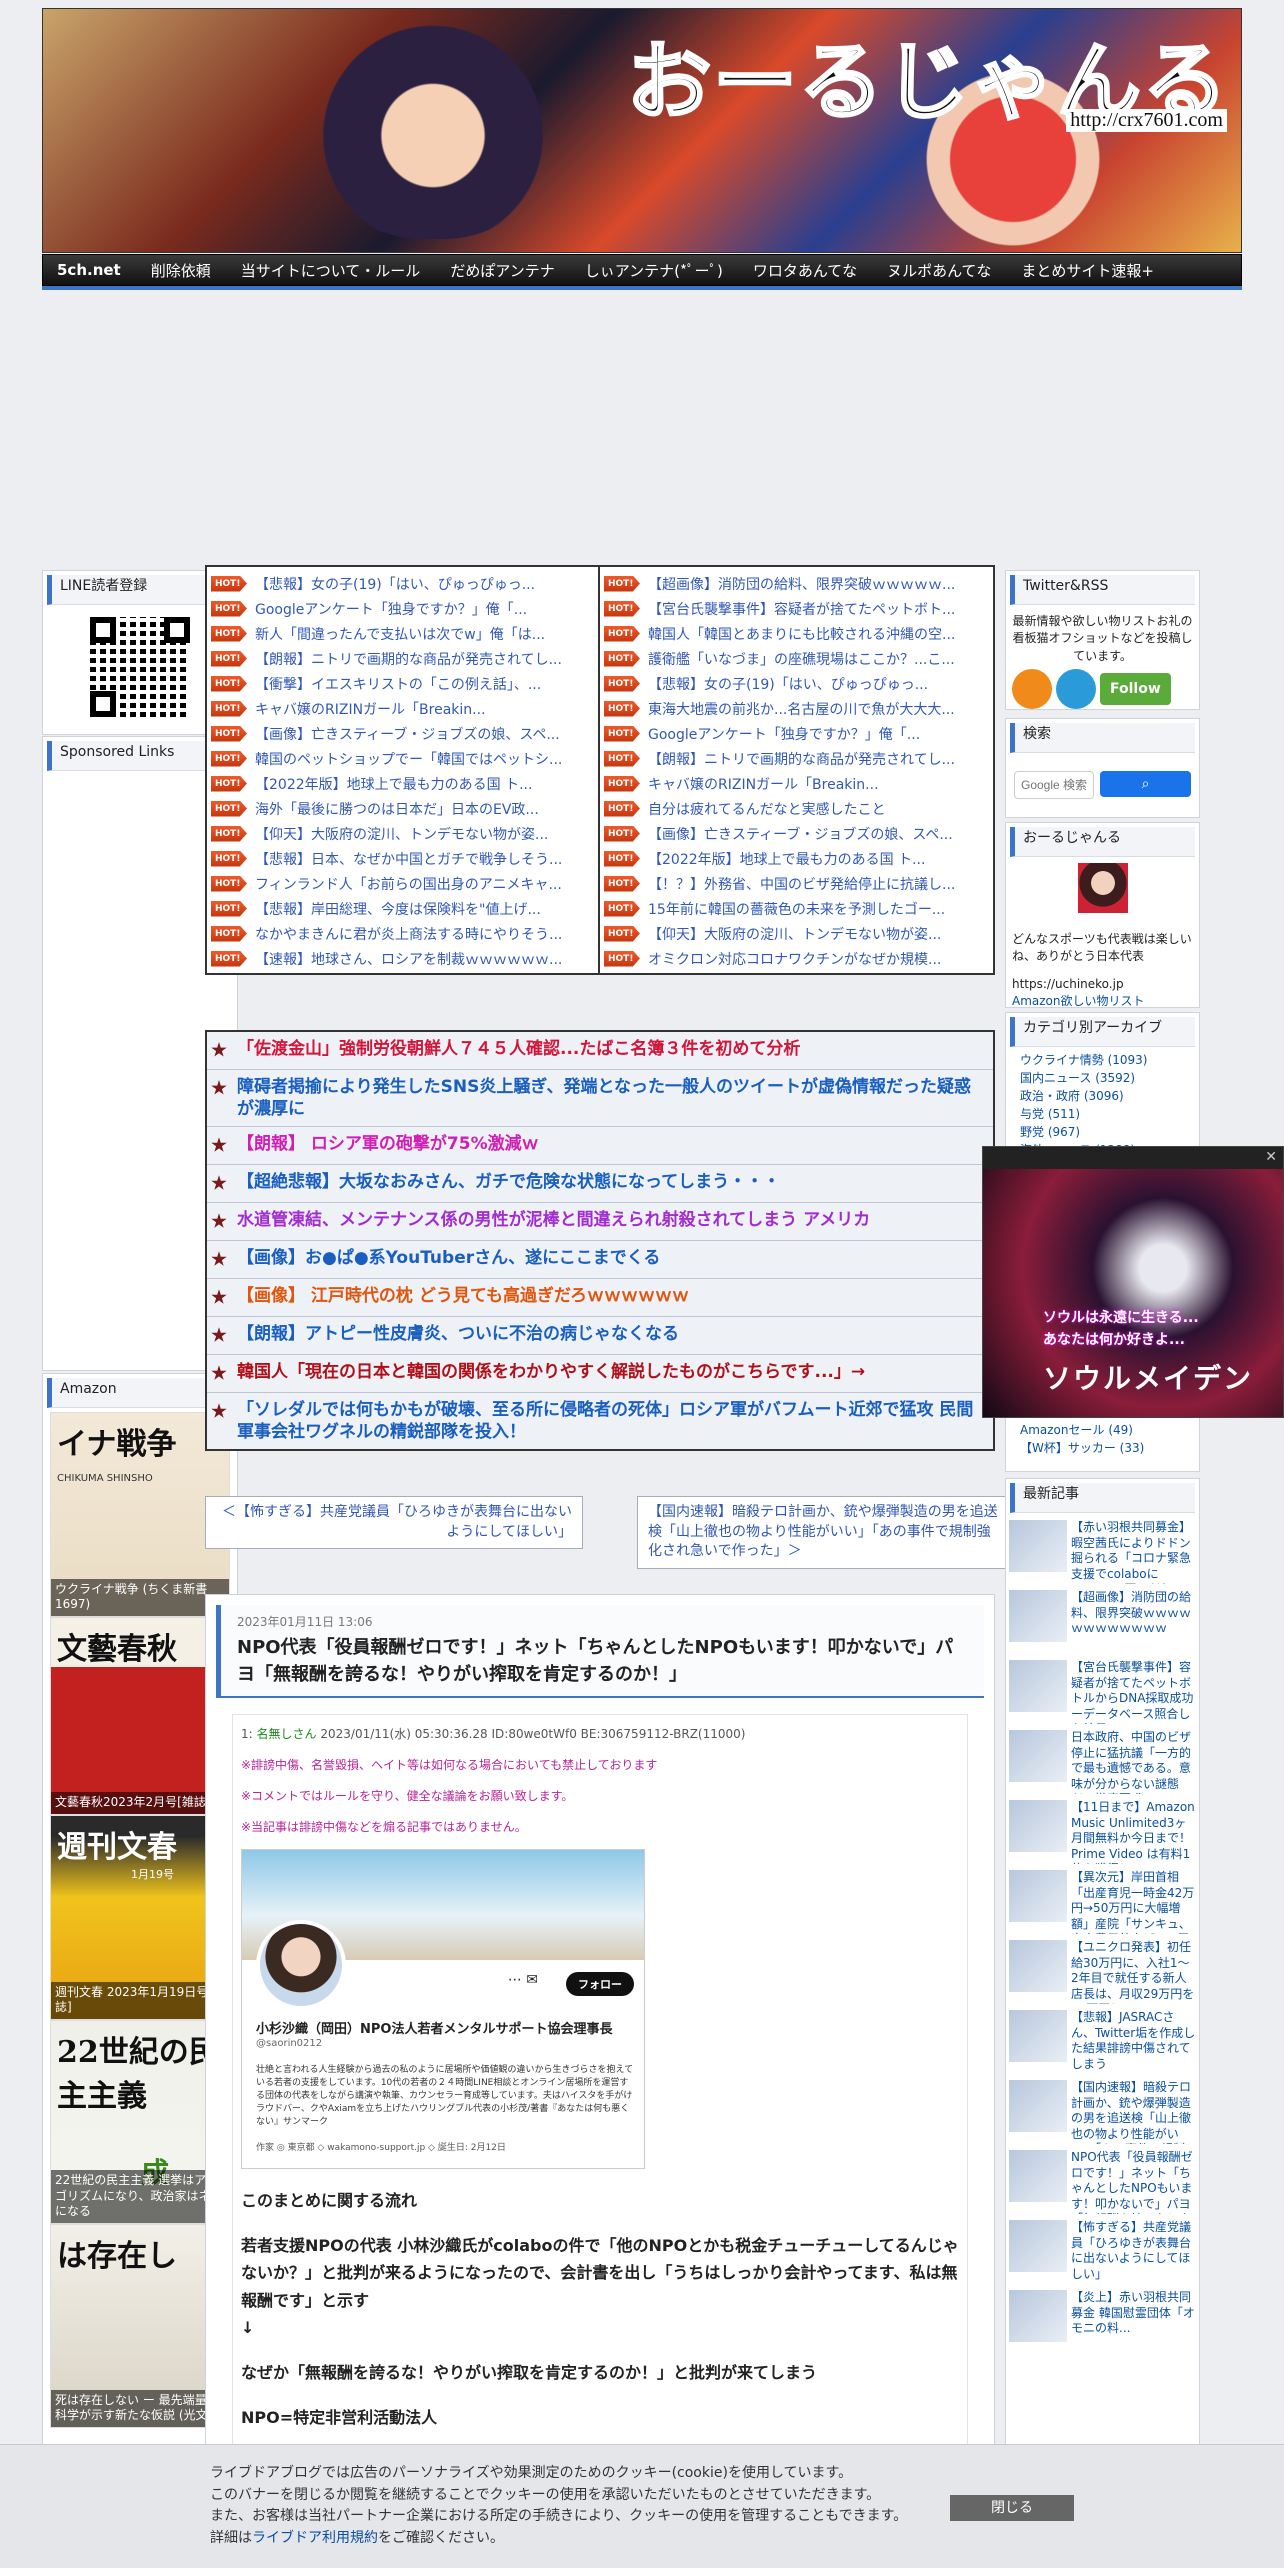 The height and width of the screenshot is (2568, 1284). What do you see at coordinates (463, 1296) in the screenshot?
I see `headline-link: 【画像】 江戸時代の枕 どう見ても高過ぎだろｗｗｗｗｗｗ` at bounding box center [463, 1296].